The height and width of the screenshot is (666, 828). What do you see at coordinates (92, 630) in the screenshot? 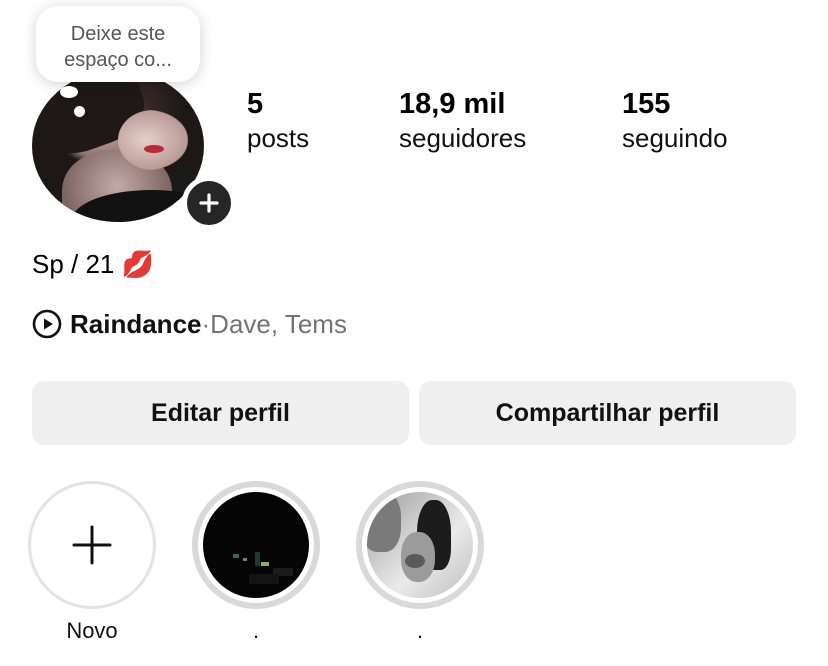
I see `highlight-new-label: Novo` at bounding box center [92, 630].